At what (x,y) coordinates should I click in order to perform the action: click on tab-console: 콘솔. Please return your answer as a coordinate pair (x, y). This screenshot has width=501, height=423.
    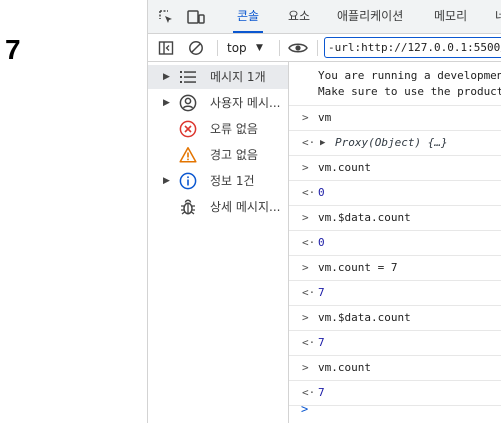
    Looking at the image, I should click on (248, 16).